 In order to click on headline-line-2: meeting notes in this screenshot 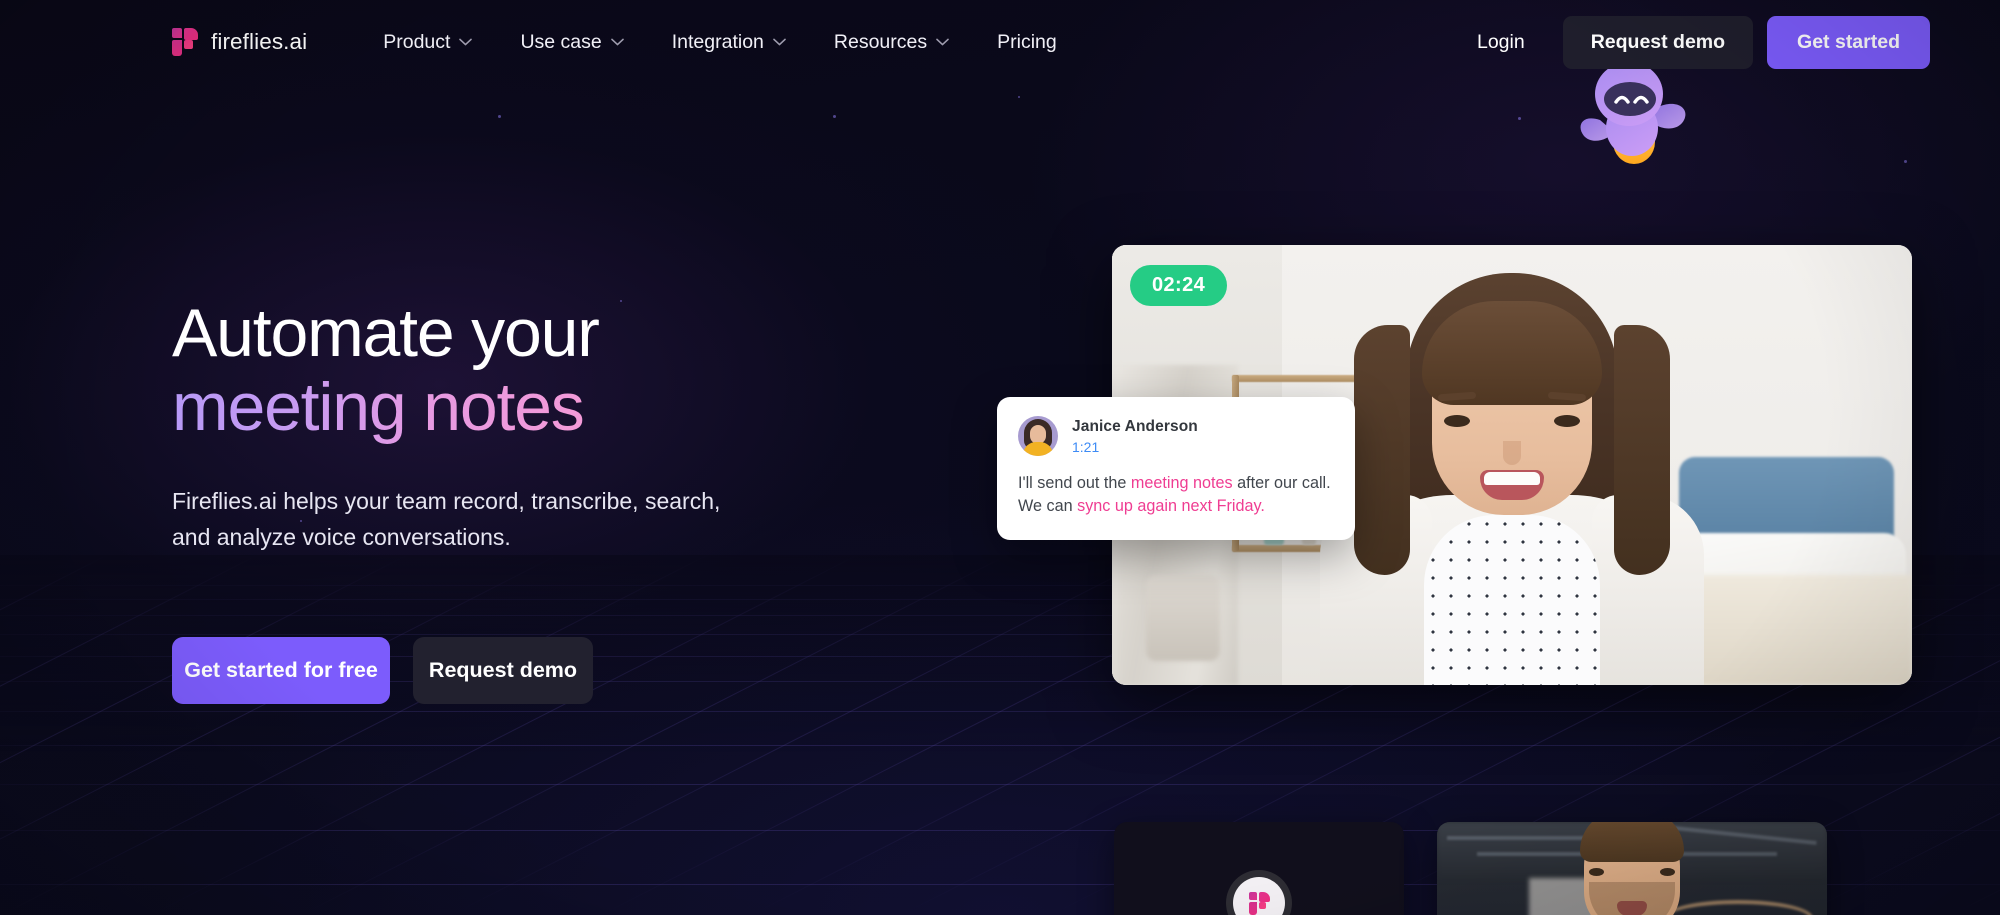, I will do `click(378, 407)`.